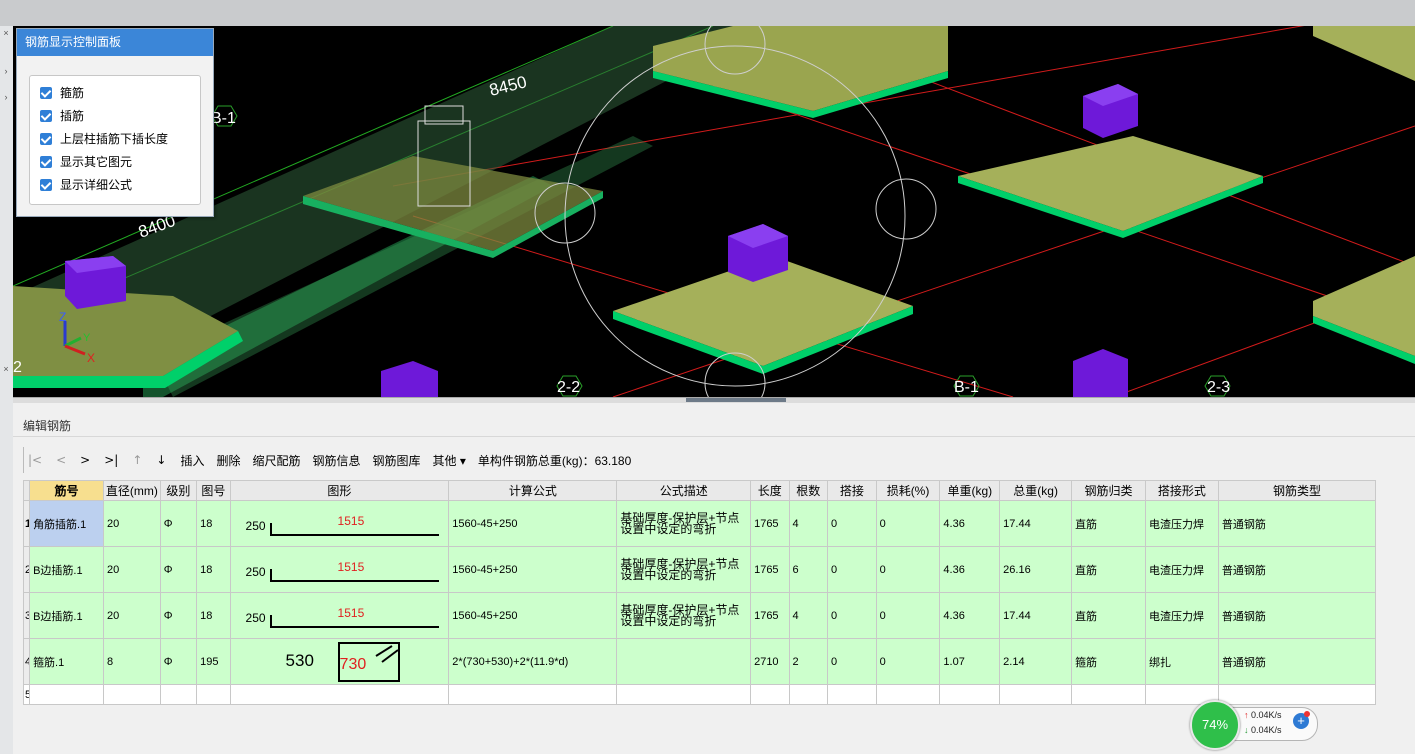 This screenshot has height=754, width=1415. What do you see at coordinates (1181, 490) in the screenshot?
I see `column-header: 搭接形式` at bounding box center [1181, 490].